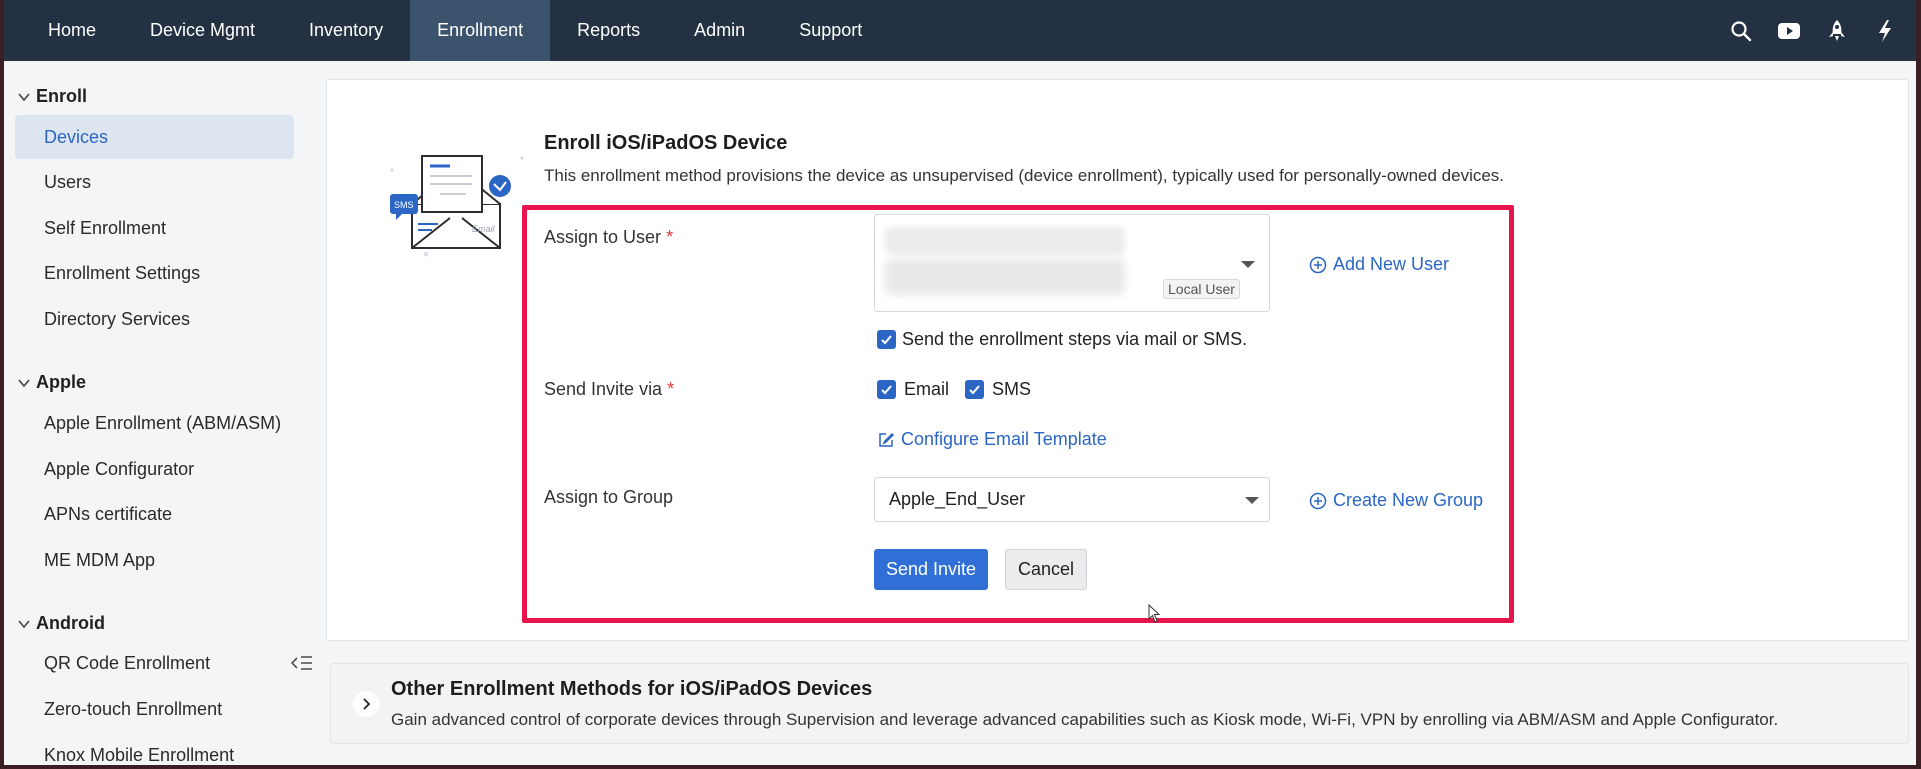 This screenshot has height=769, width=1921. Describe the element at coordinates (609, 497) in the screenshot. I see `assign-group-label: Assign to Group` at that location.